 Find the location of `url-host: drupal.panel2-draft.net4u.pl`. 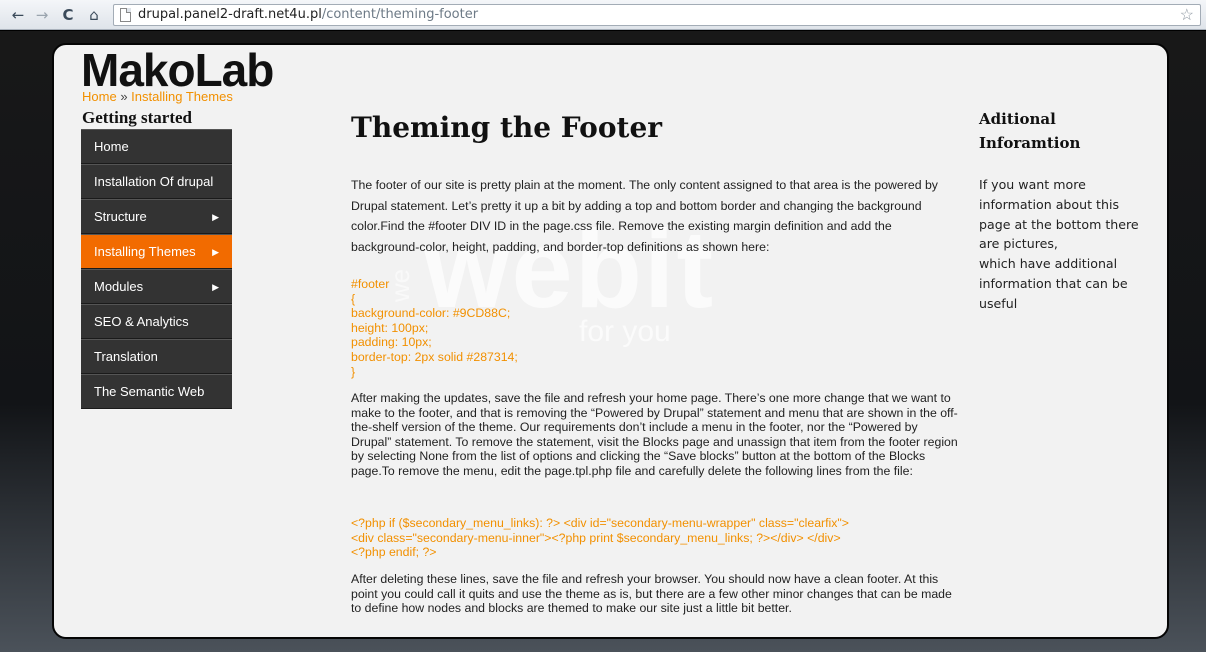

url-host: drupal.panel2-draft.net4u.pl is located at coordinates (230, 14).